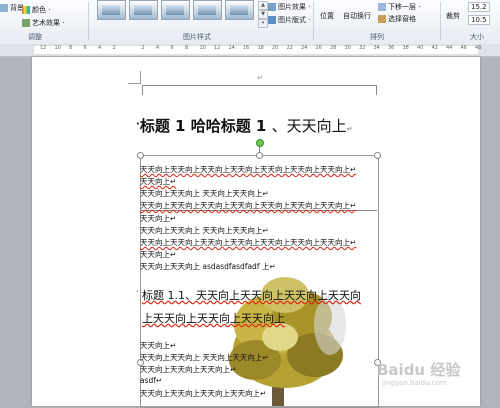 Image resolution: width=500 pixels, height=408 pixels. Describe the element at coordinates (397, 19) in the screenshot. I see `selection-pane-button: 选择窗格` at that location.